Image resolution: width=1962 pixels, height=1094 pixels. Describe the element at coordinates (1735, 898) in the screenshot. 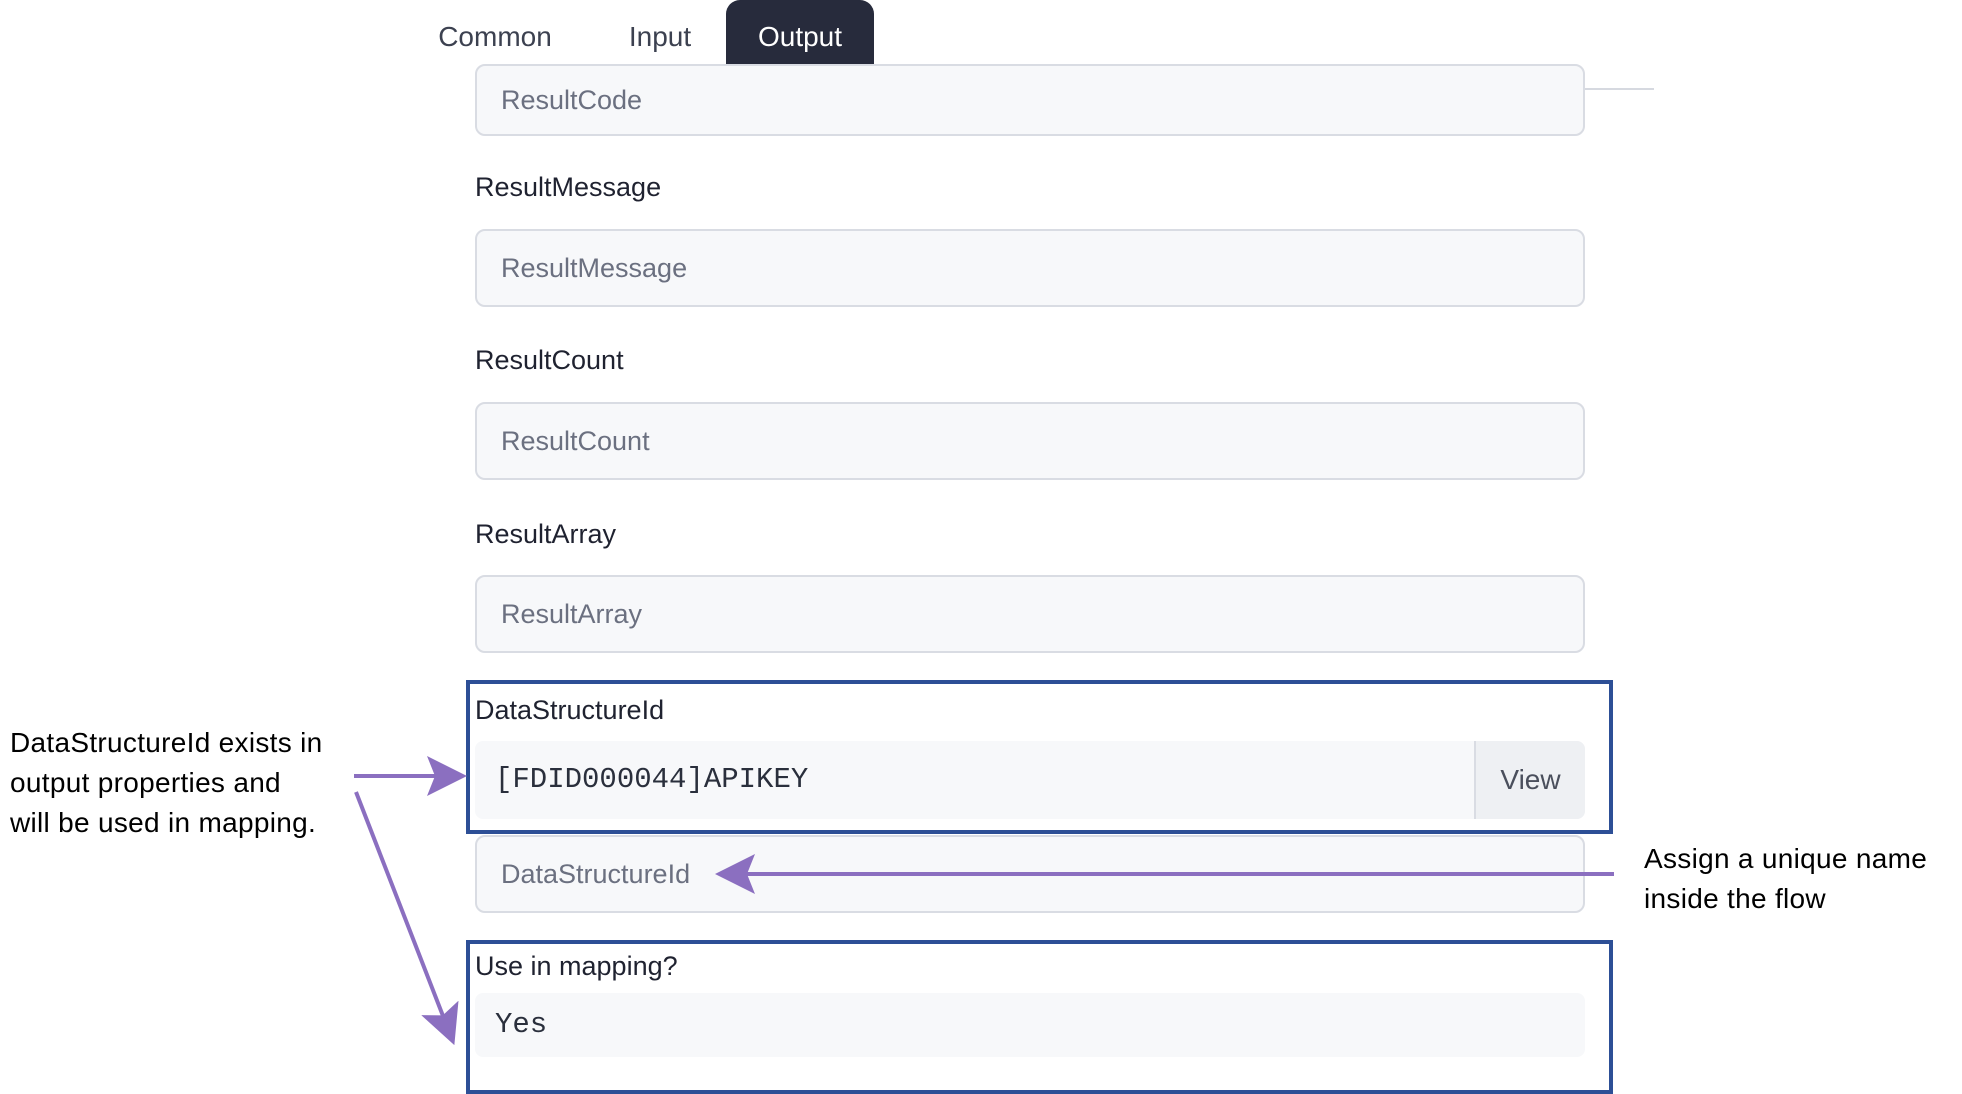

I see `right-annotation-line: inside the flow` at that location.